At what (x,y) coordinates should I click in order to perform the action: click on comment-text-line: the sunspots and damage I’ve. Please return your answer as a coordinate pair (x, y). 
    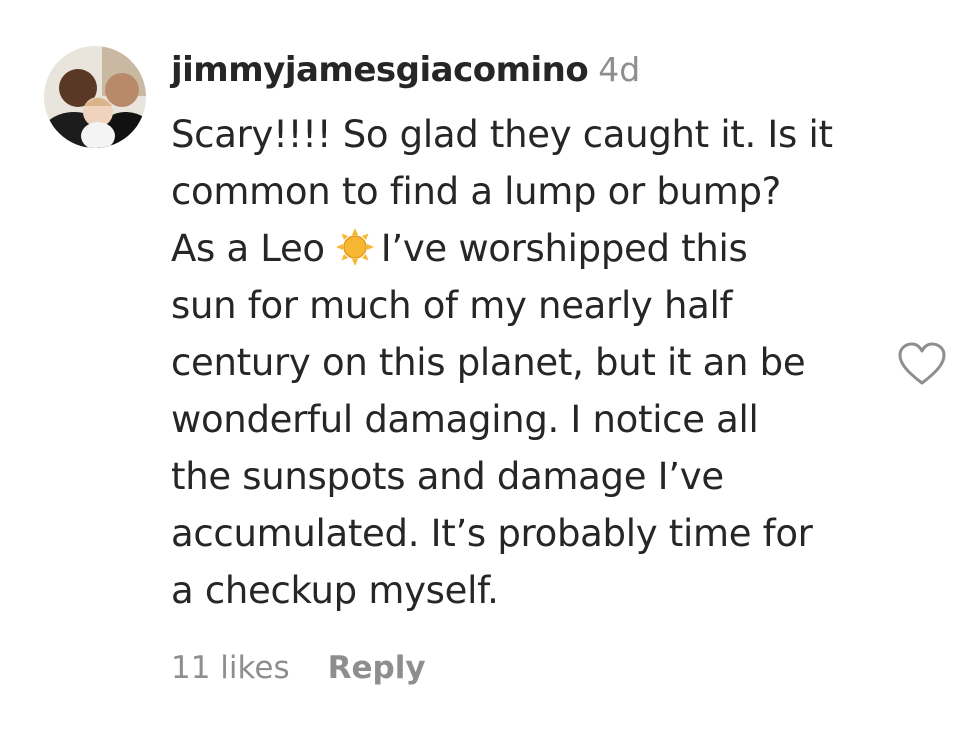
    Looking at the image, I should click on (447, 476).